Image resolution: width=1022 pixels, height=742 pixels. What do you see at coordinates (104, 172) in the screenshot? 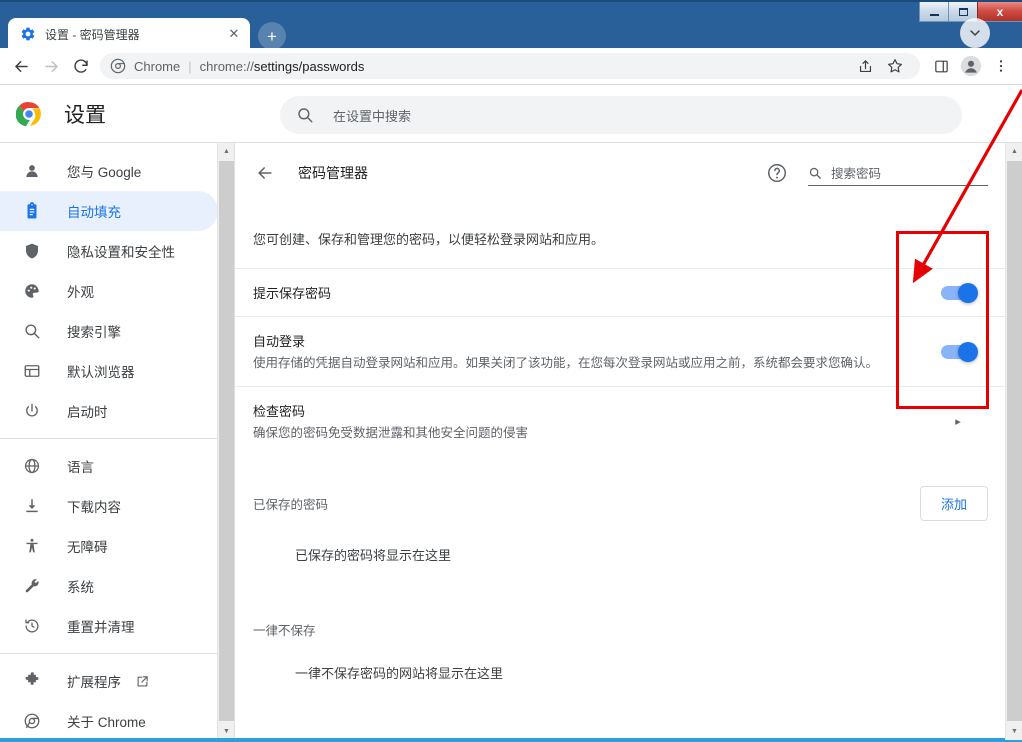
I see `sidebar-item-label: 您与 Google` at bounding box center [104, 172].